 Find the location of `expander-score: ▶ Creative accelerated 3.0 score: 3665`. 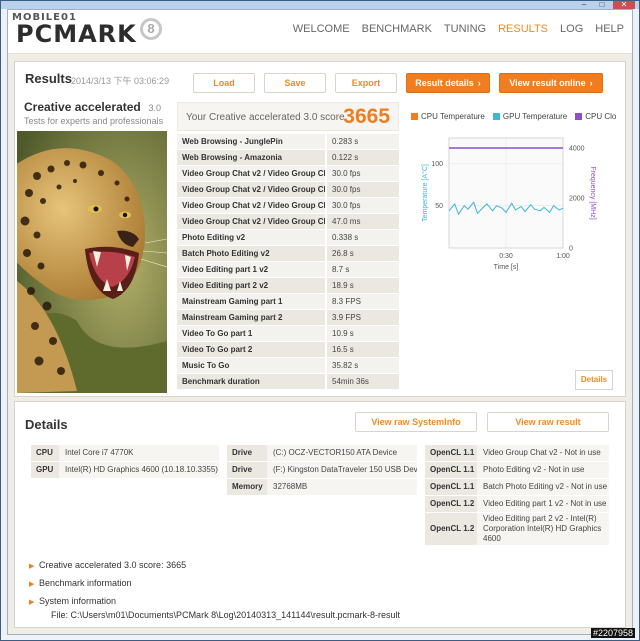

expander-score: ▶ Creative accelerated 3.0 score: 3665 is located at coordinates (107, 565).